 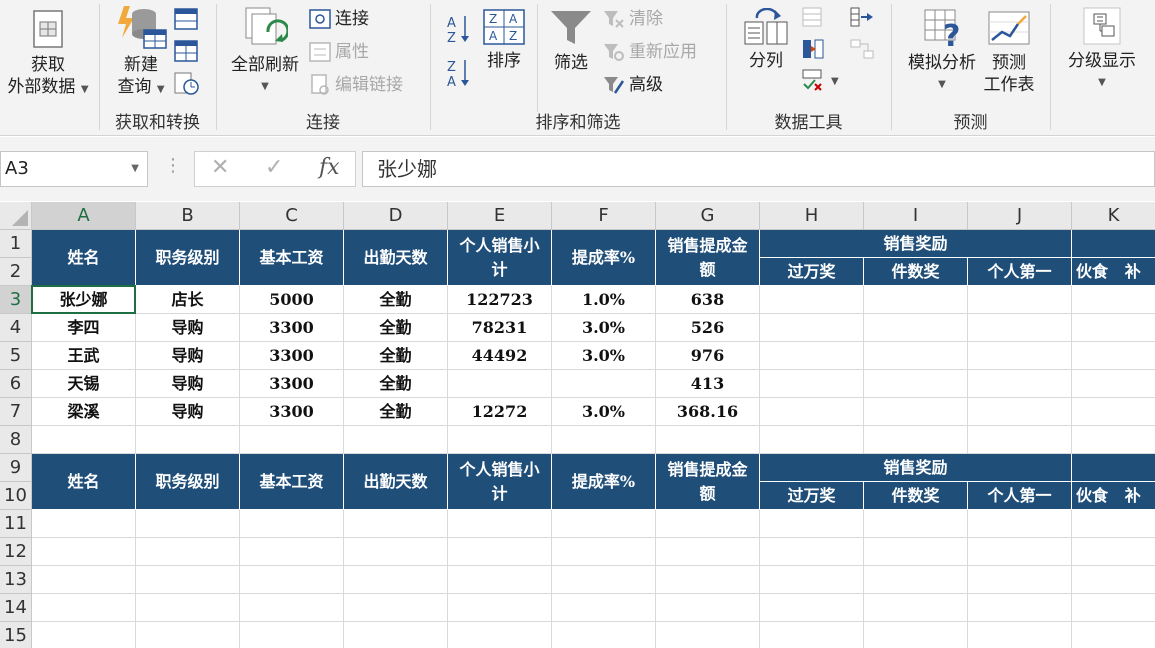 What do you see at coordinates (135, 169) in the screenshot?
I see `name-box-dropdown-icon: ▼` at bounding box center [135, 169].